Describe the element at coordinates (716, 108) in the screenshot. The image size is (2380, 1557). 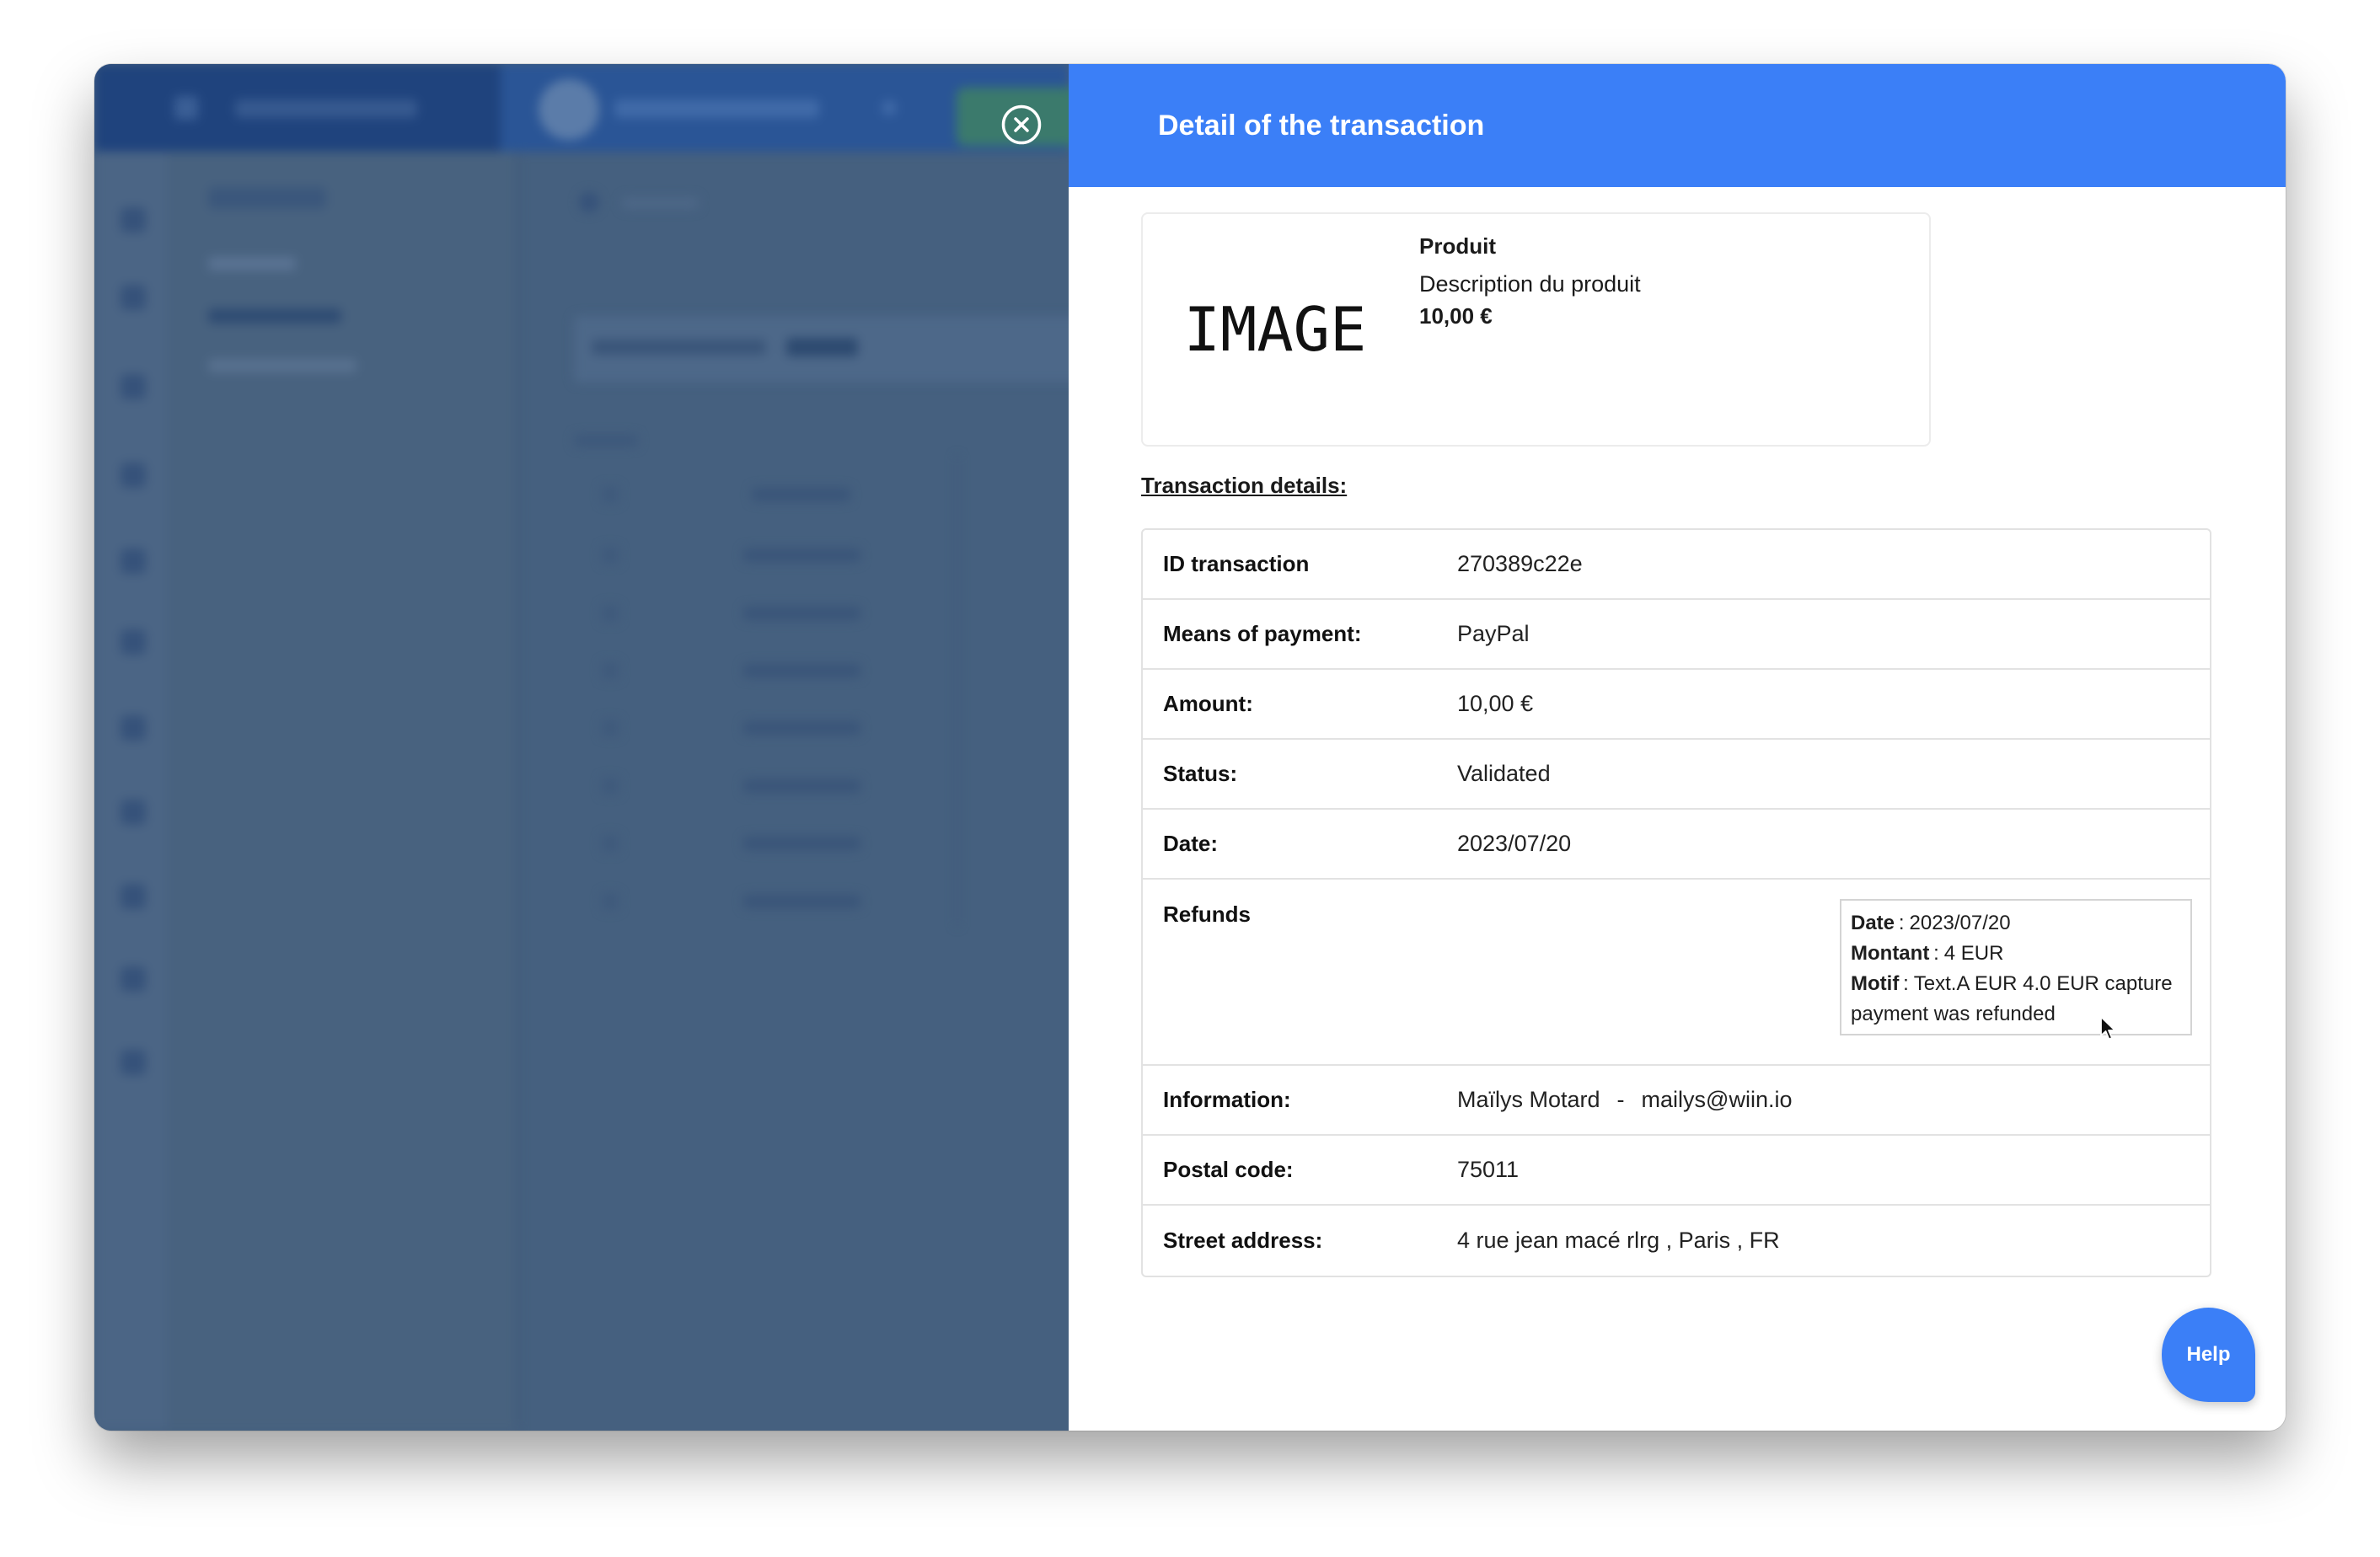
I see `blurred-app-name` at that location.